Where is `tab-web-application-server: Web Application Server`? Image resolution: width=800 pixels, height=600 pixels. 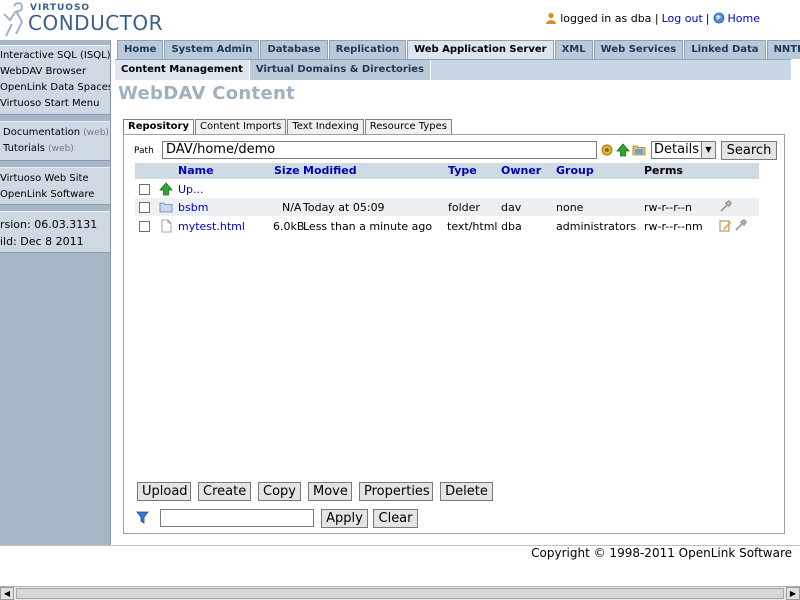 tab-web-application-server: Web Application Server is located at coordinates (480, 49).